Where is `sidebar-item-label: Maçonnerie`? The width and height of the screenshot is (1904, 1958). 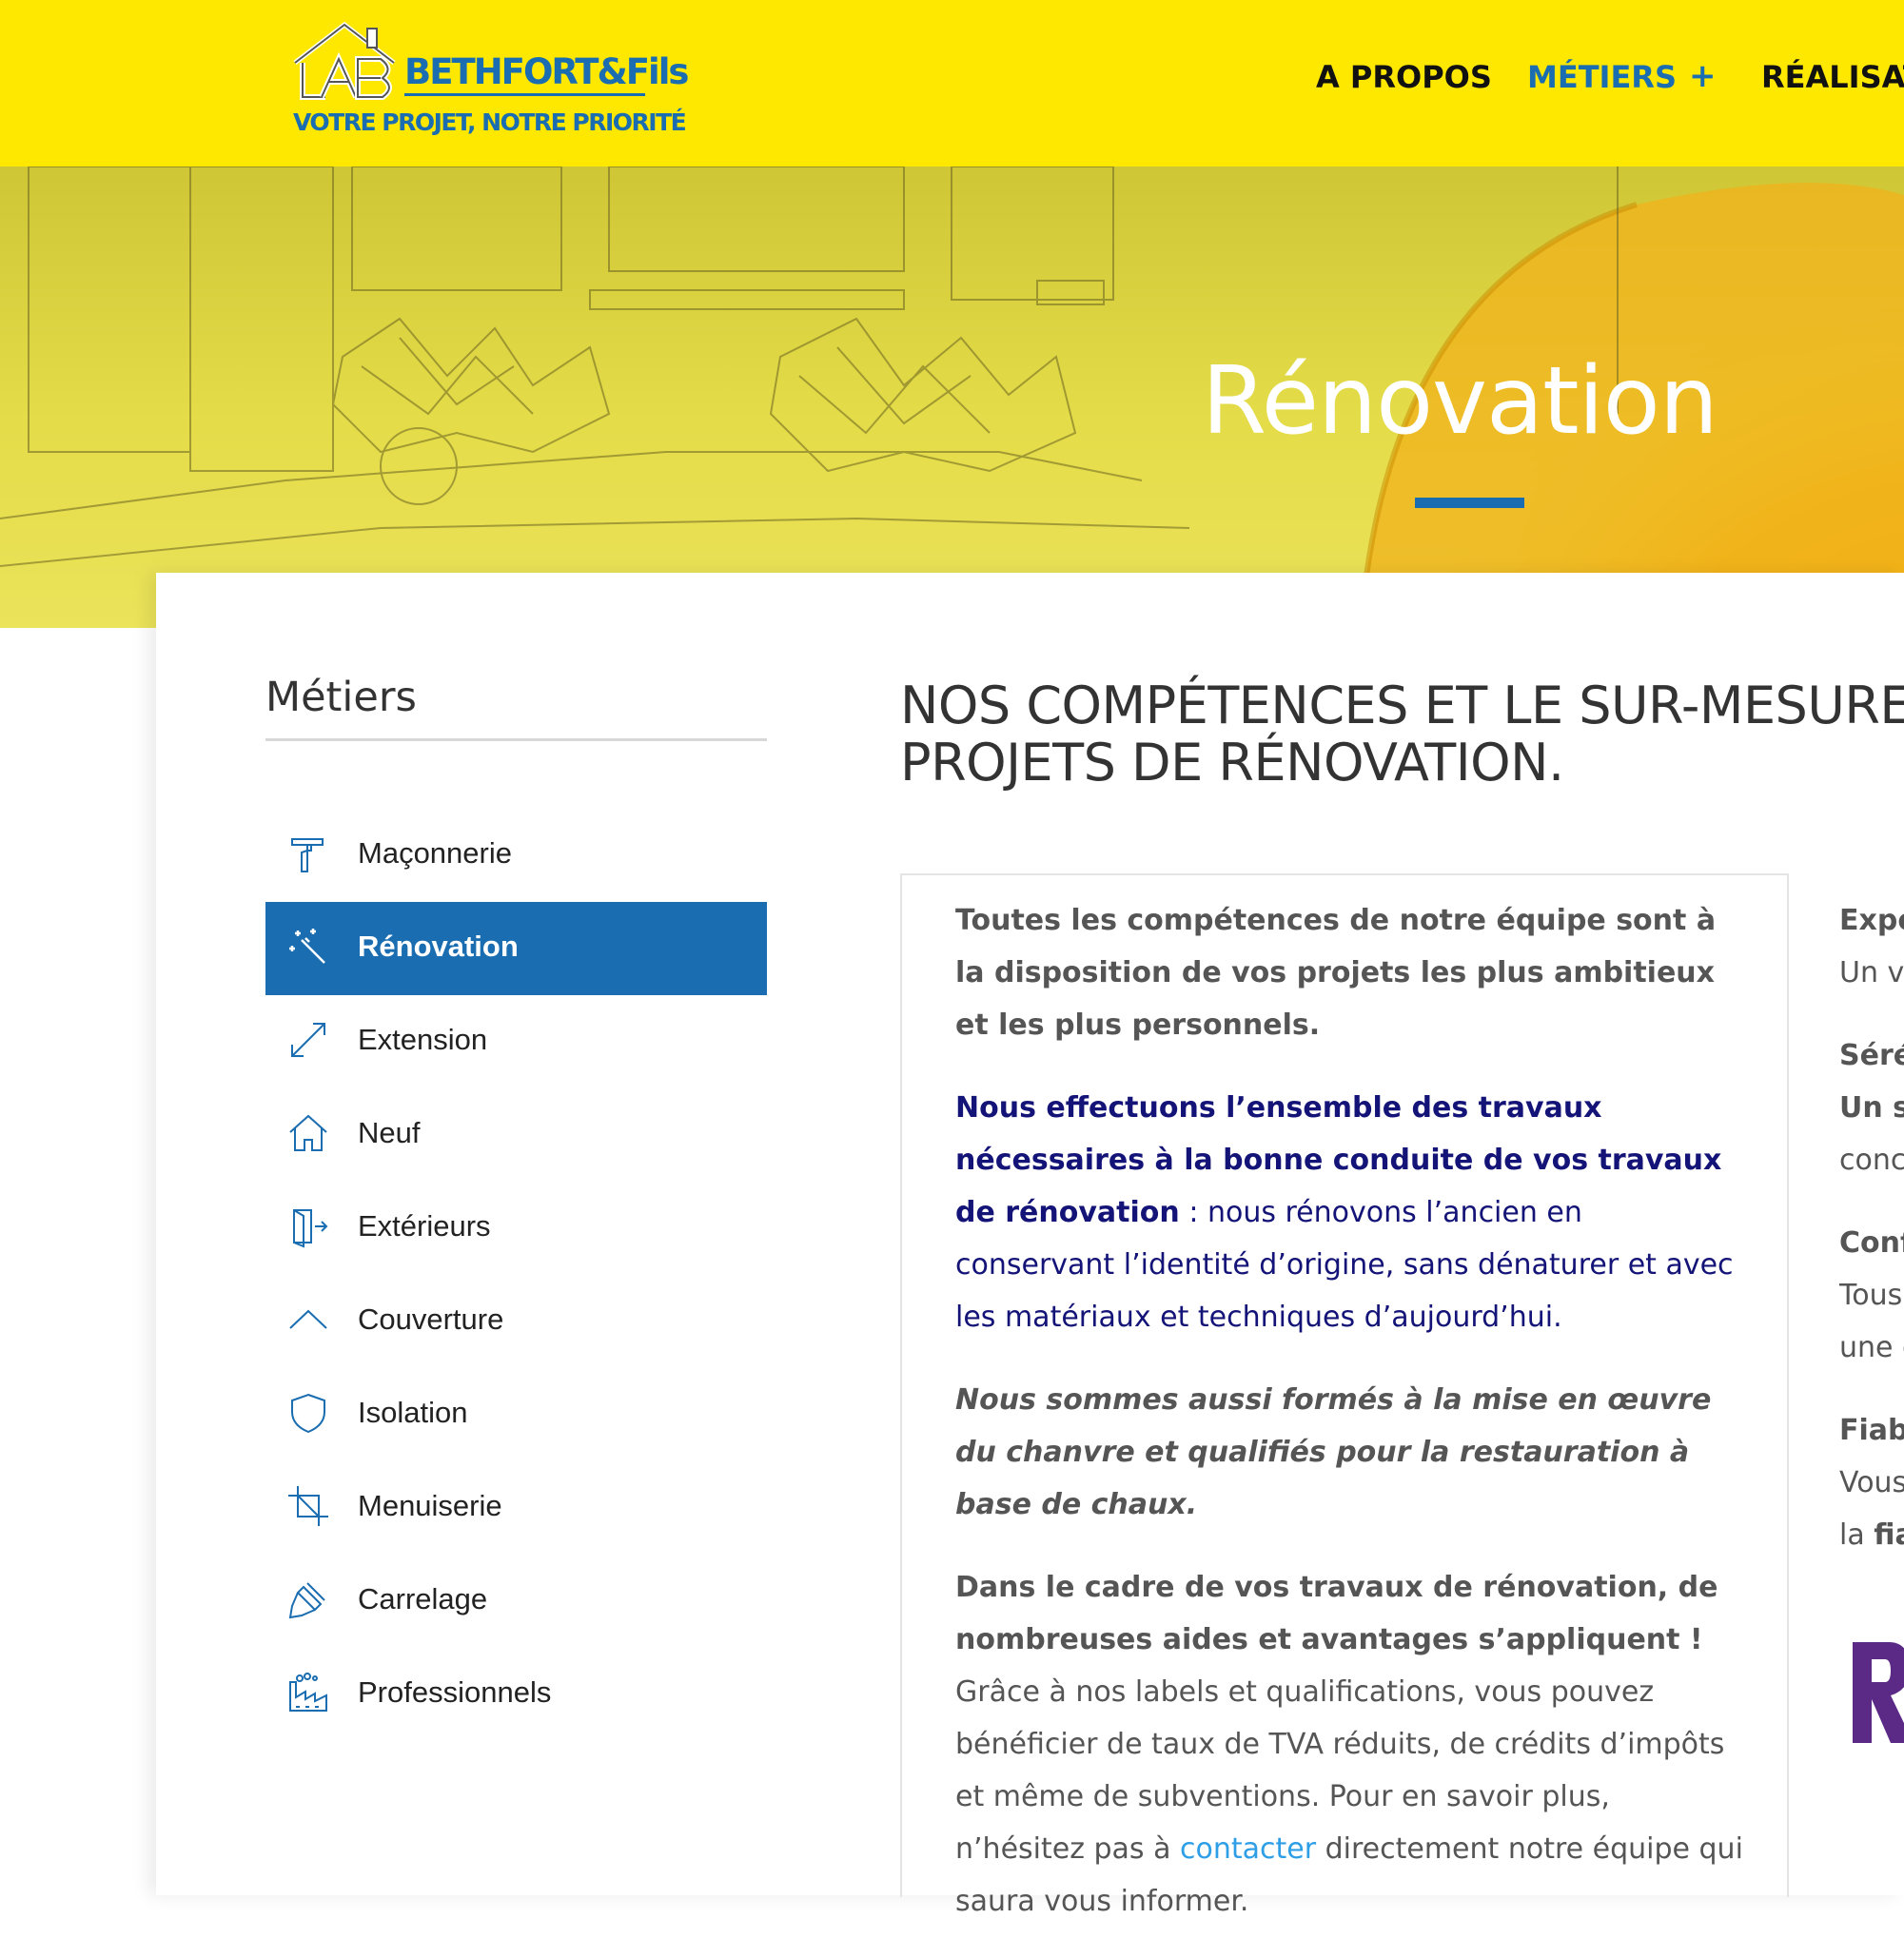
sidebar-item-label: Maçonnerie is located at coordinates (435, 853).